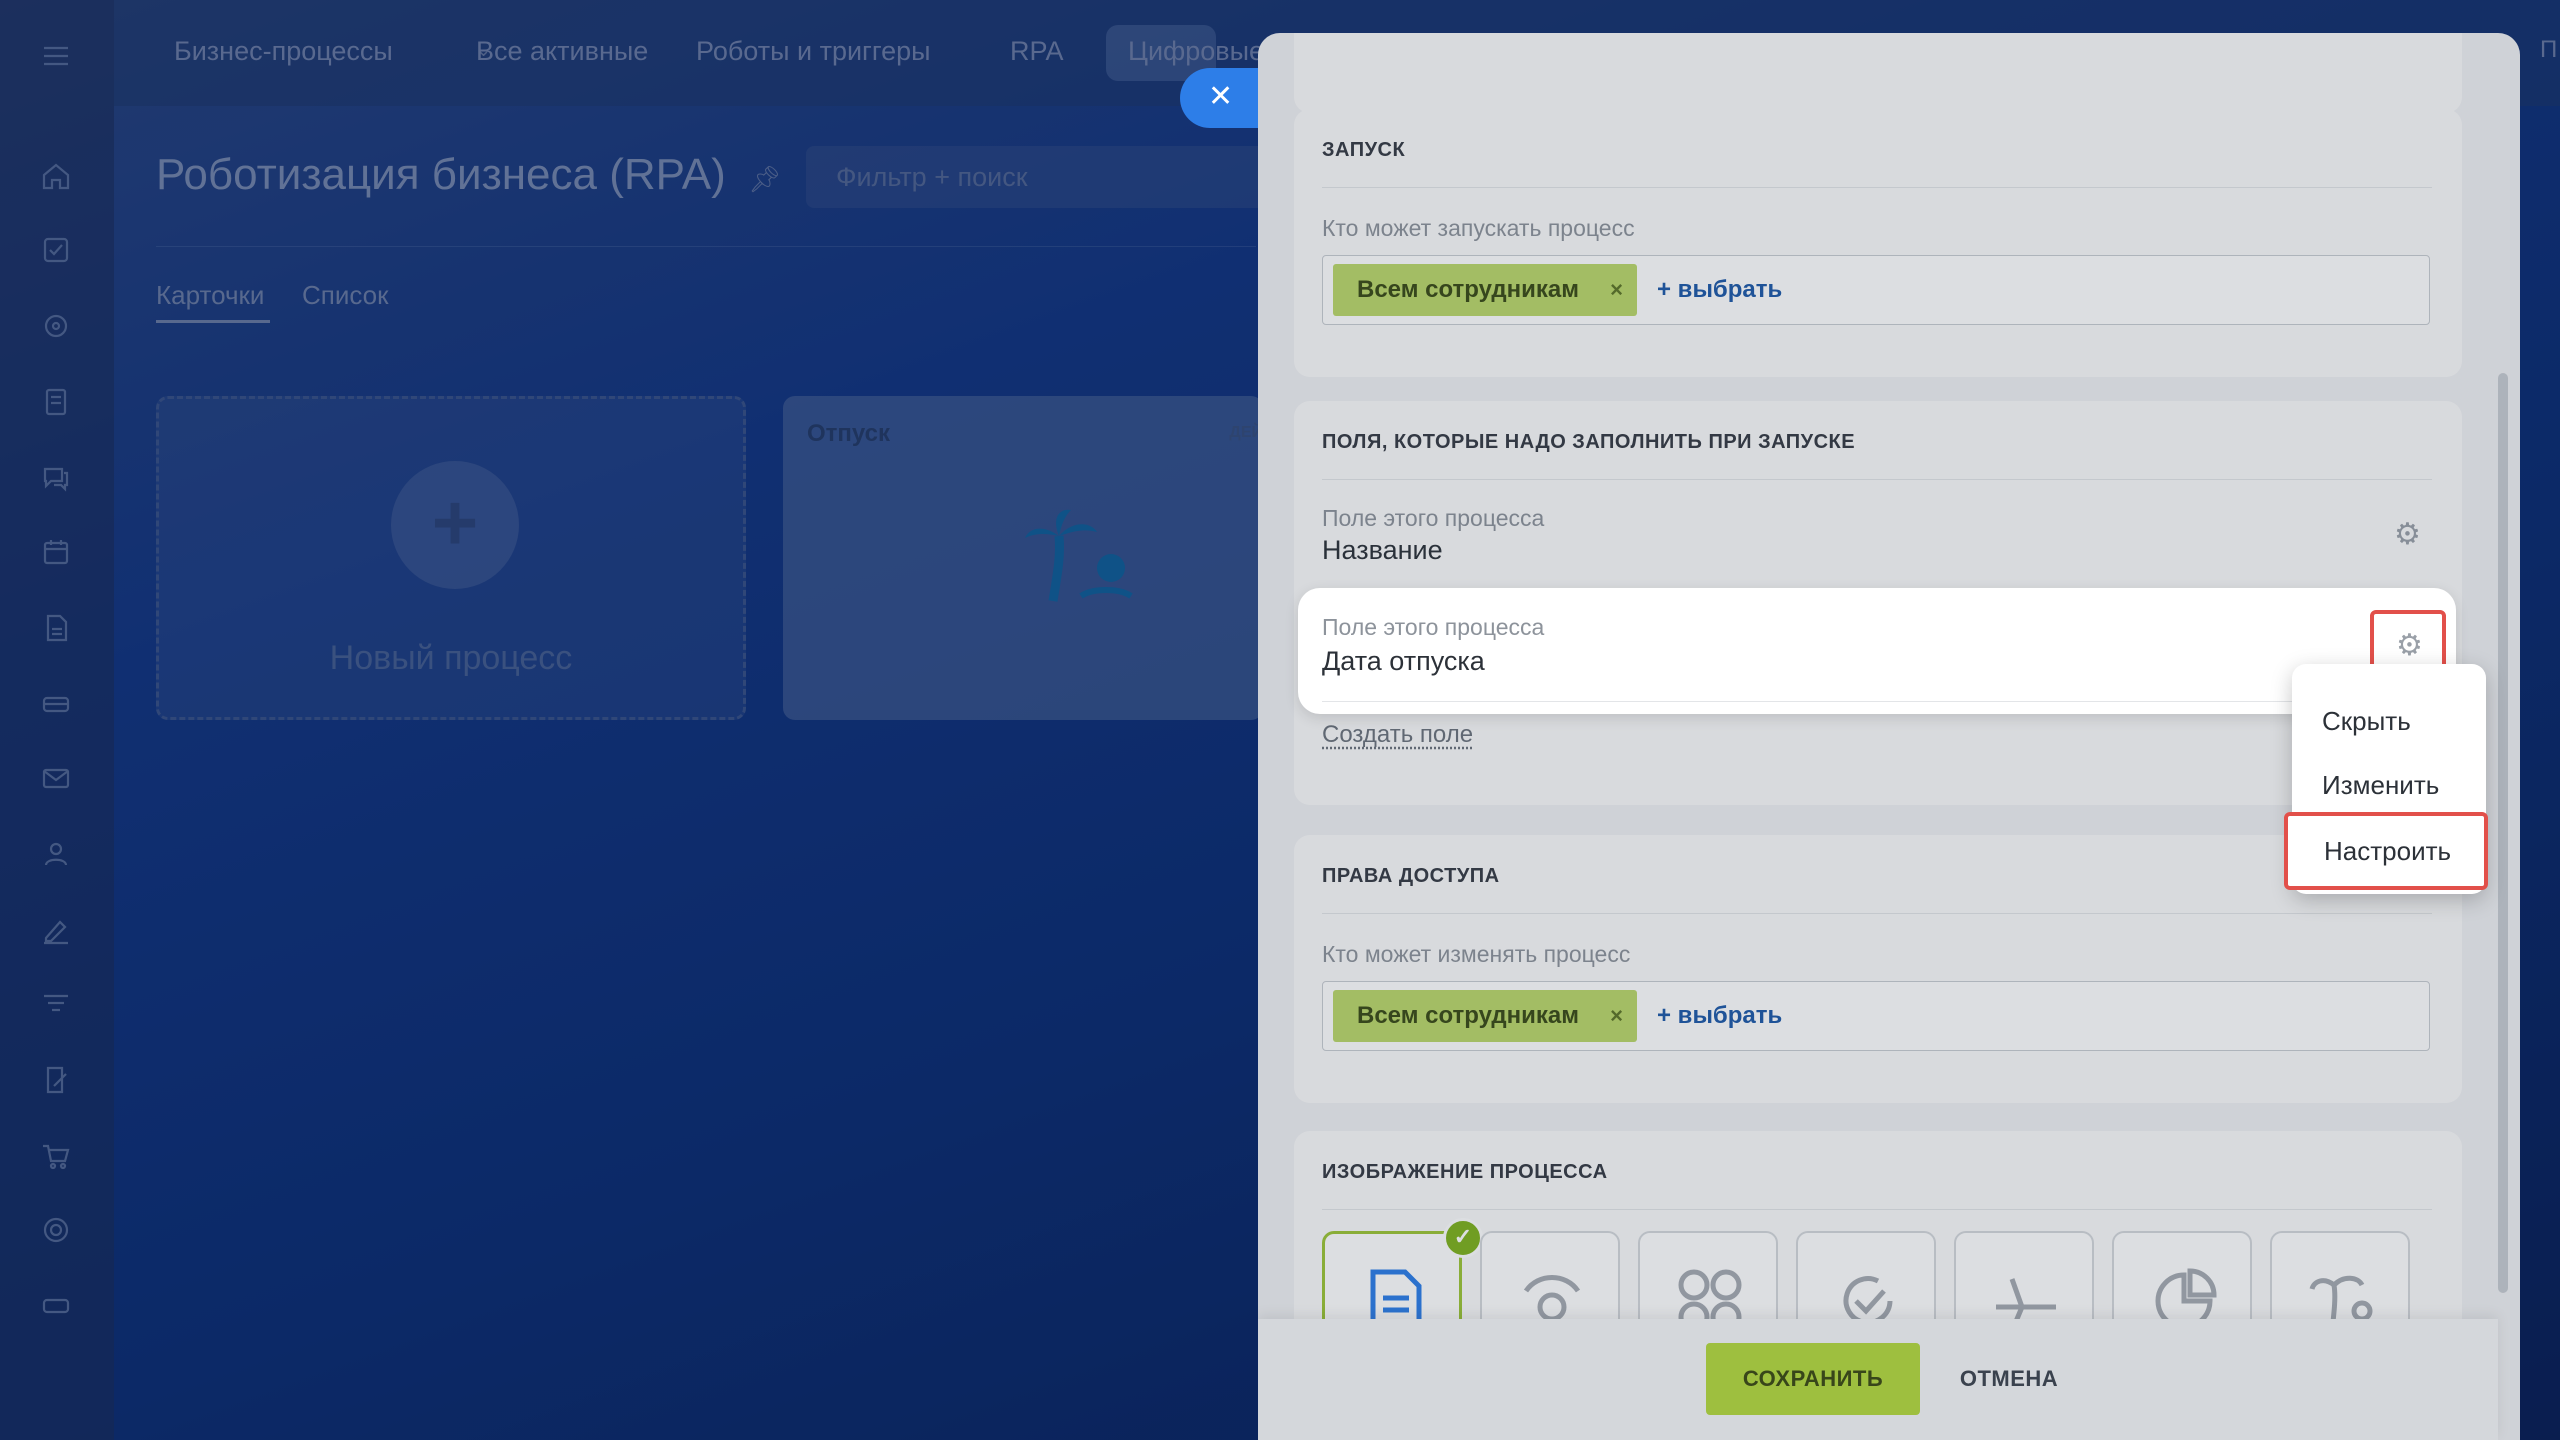  I want to click on field-value: Название, so click(1382, 550).